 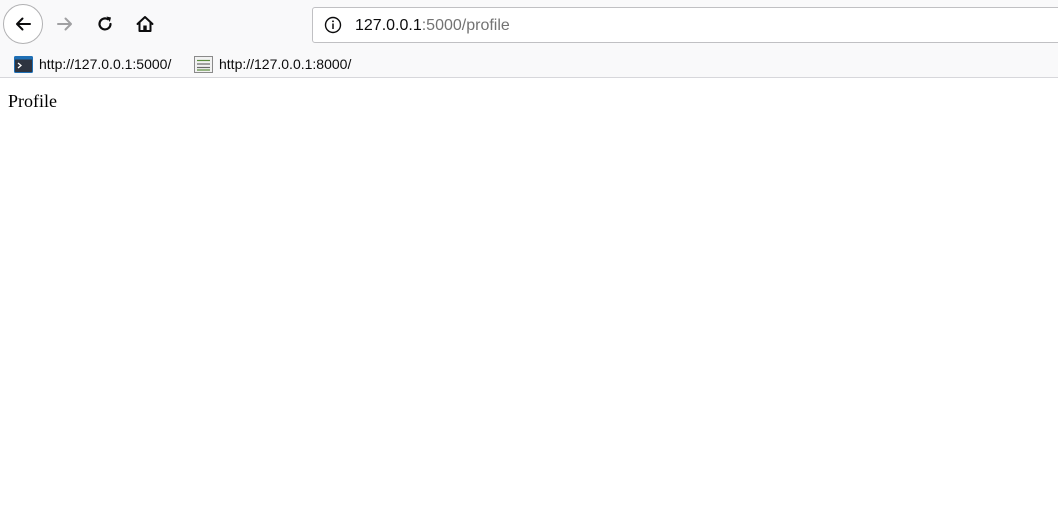 I want to click on reload-icon, so click(x=105, y=23).